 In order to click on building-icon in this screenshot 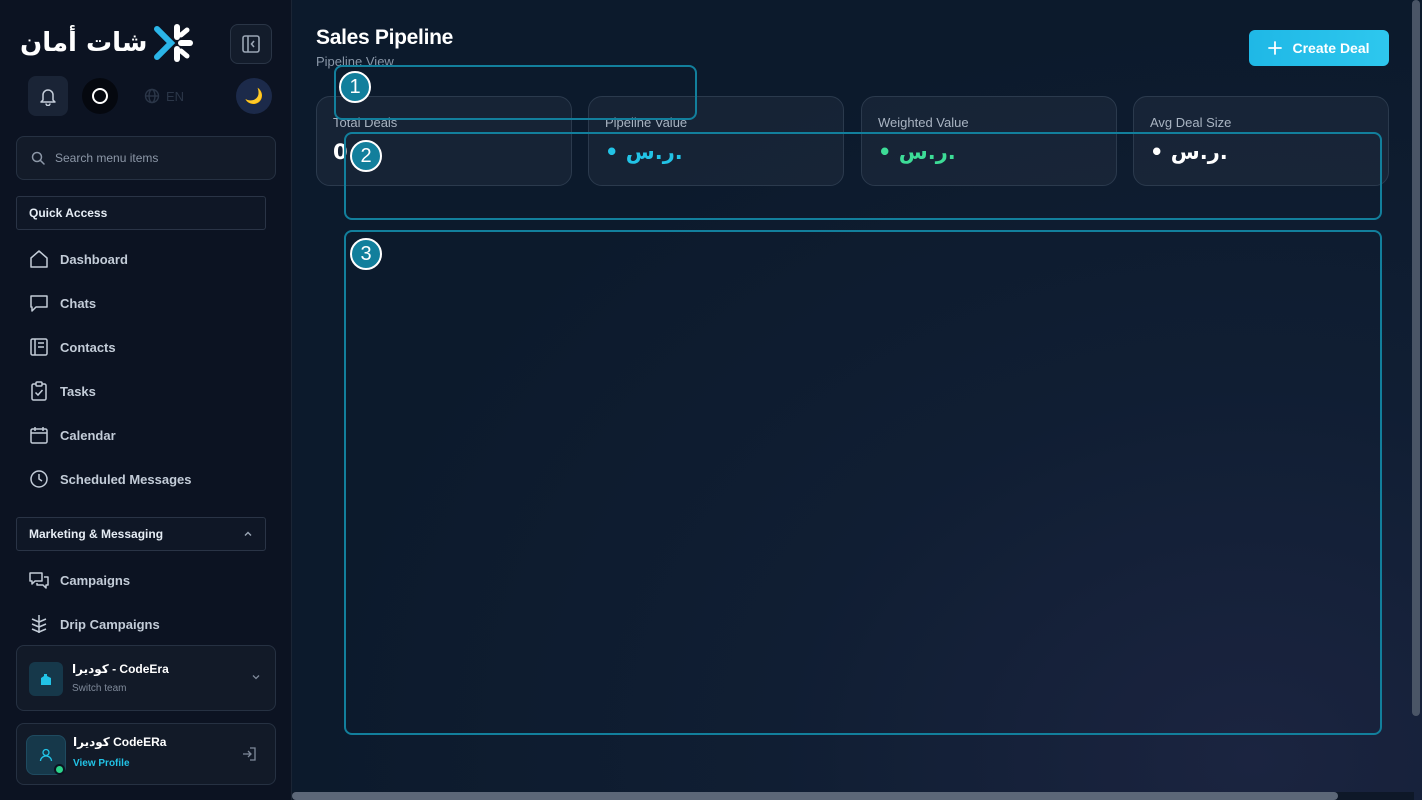, I will do `click(46, 679)`.